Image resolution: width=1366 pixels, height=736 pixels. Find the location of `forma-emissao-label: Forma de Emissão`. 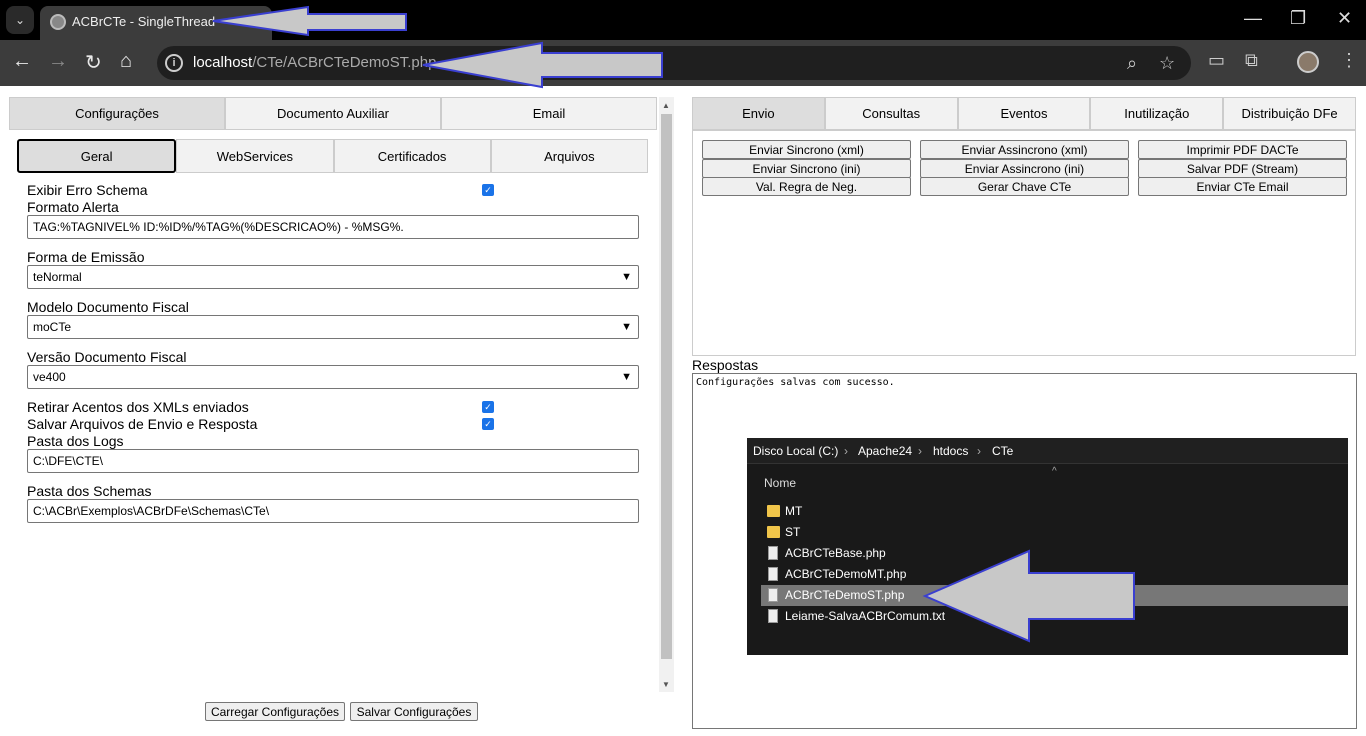

forma-emissao-label: Forma de Emissão is located at coordinates (86, 257).